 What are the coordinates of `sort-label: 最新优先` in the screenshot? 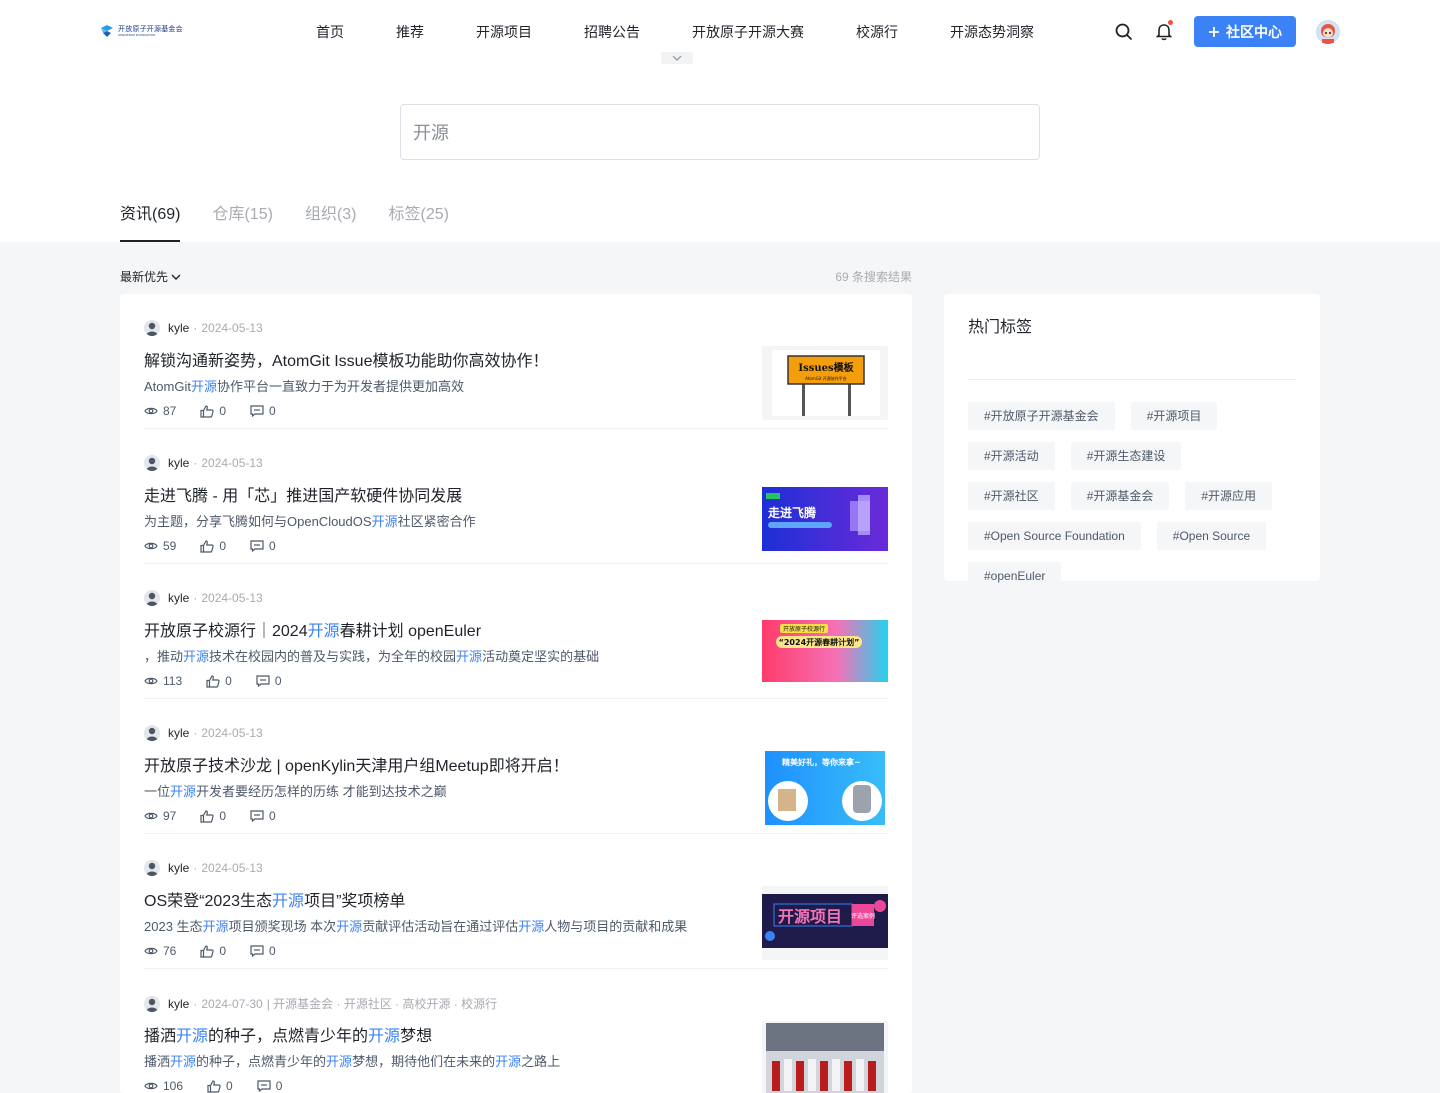 It's located at (144, 277).